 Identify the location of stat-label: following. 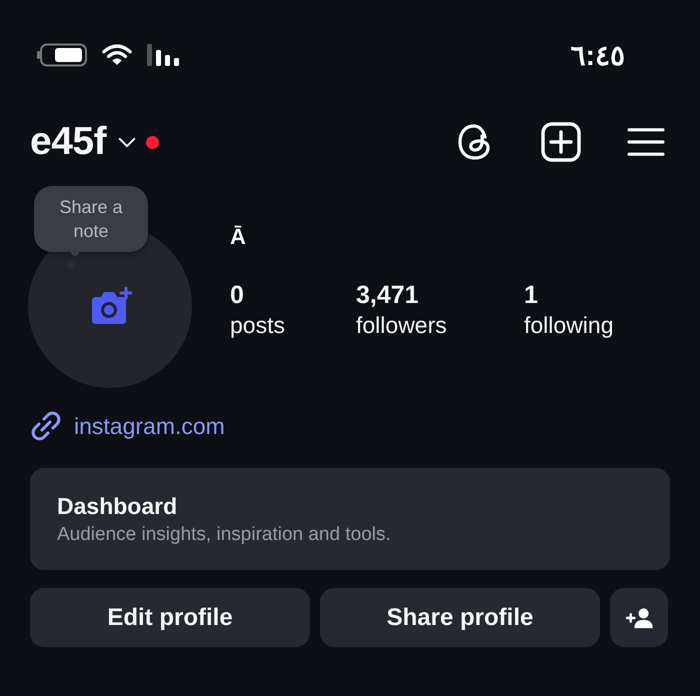
(569, 325).